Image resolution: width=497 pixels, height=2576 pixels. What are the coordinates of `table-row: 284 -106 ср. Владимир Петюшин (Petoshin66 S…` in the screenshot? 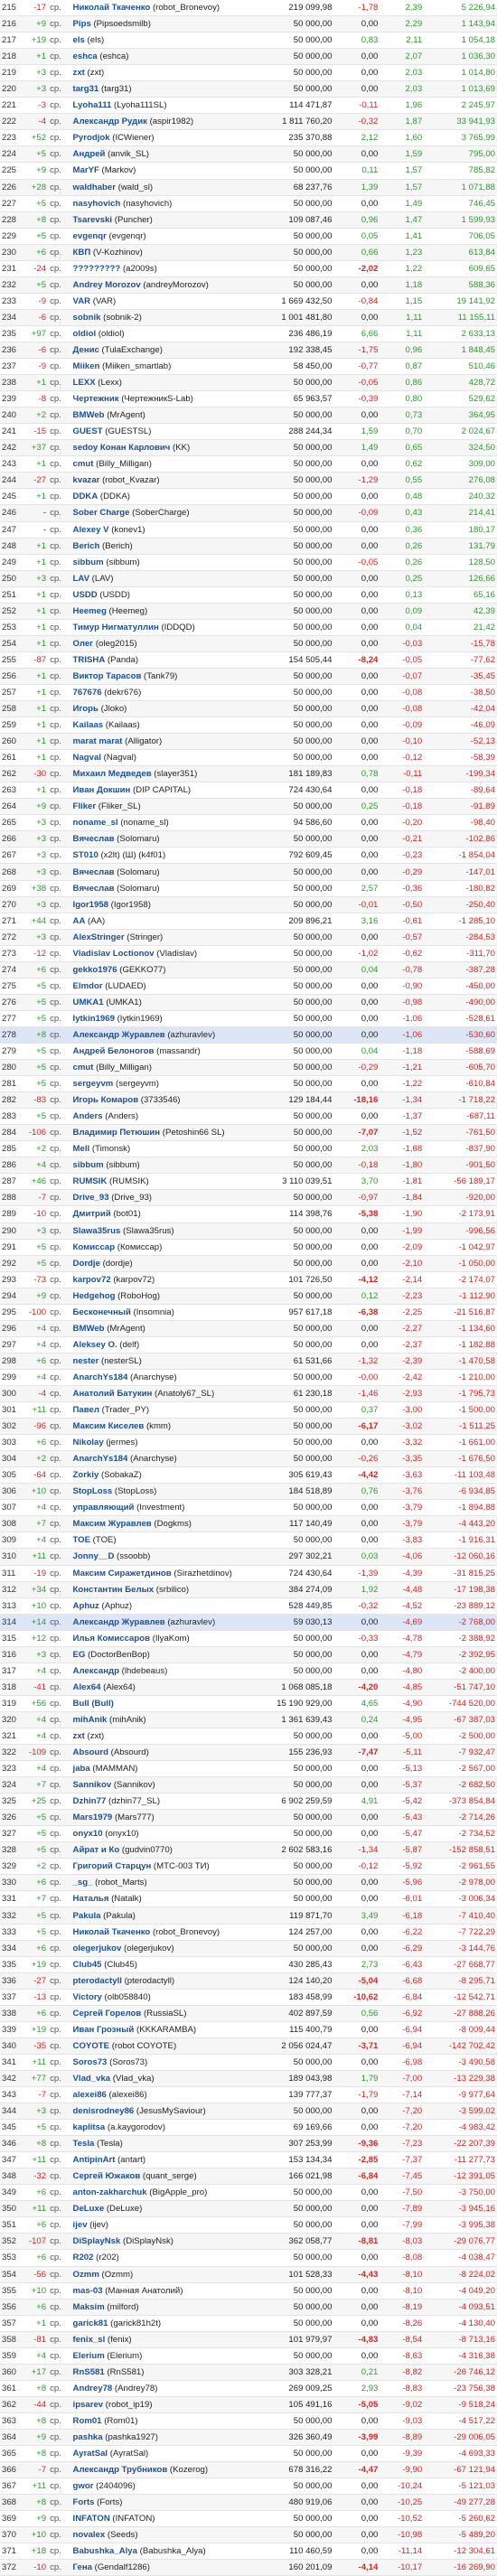 It's located at (248, 1133).